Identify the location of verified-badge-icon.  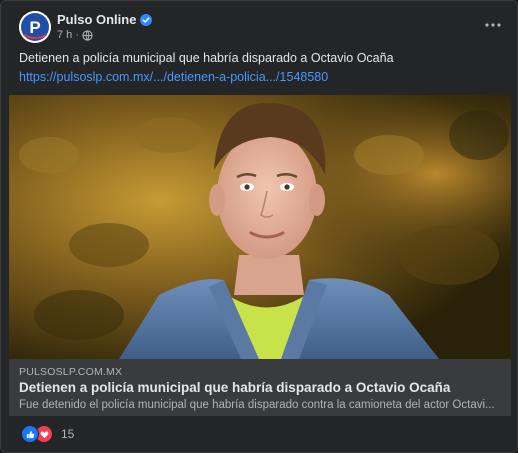
(146, 19).